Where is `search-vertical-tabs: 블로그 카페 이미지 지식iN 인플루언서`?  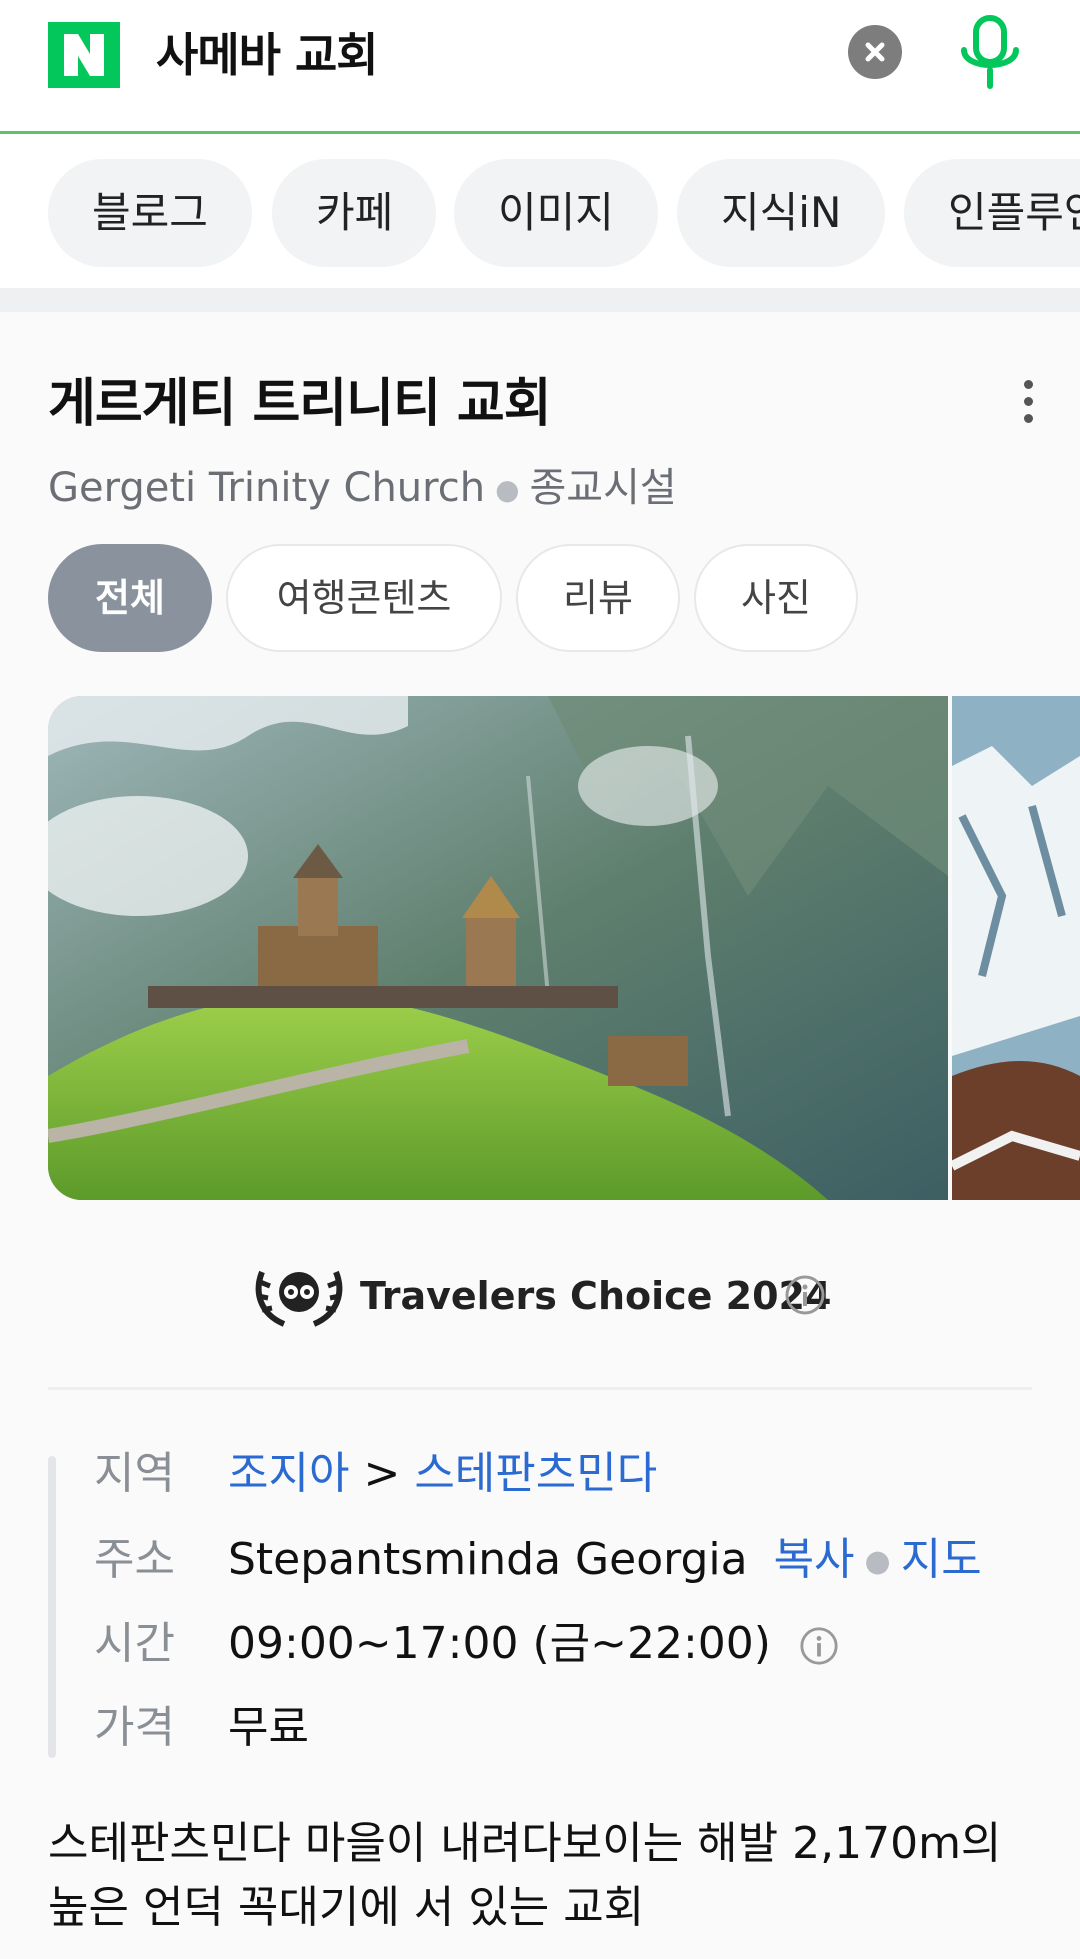
search-vertical-tabs: 블로그 카페 이미지 지식iN 인플루언서 is located at coordinates (540, 211).